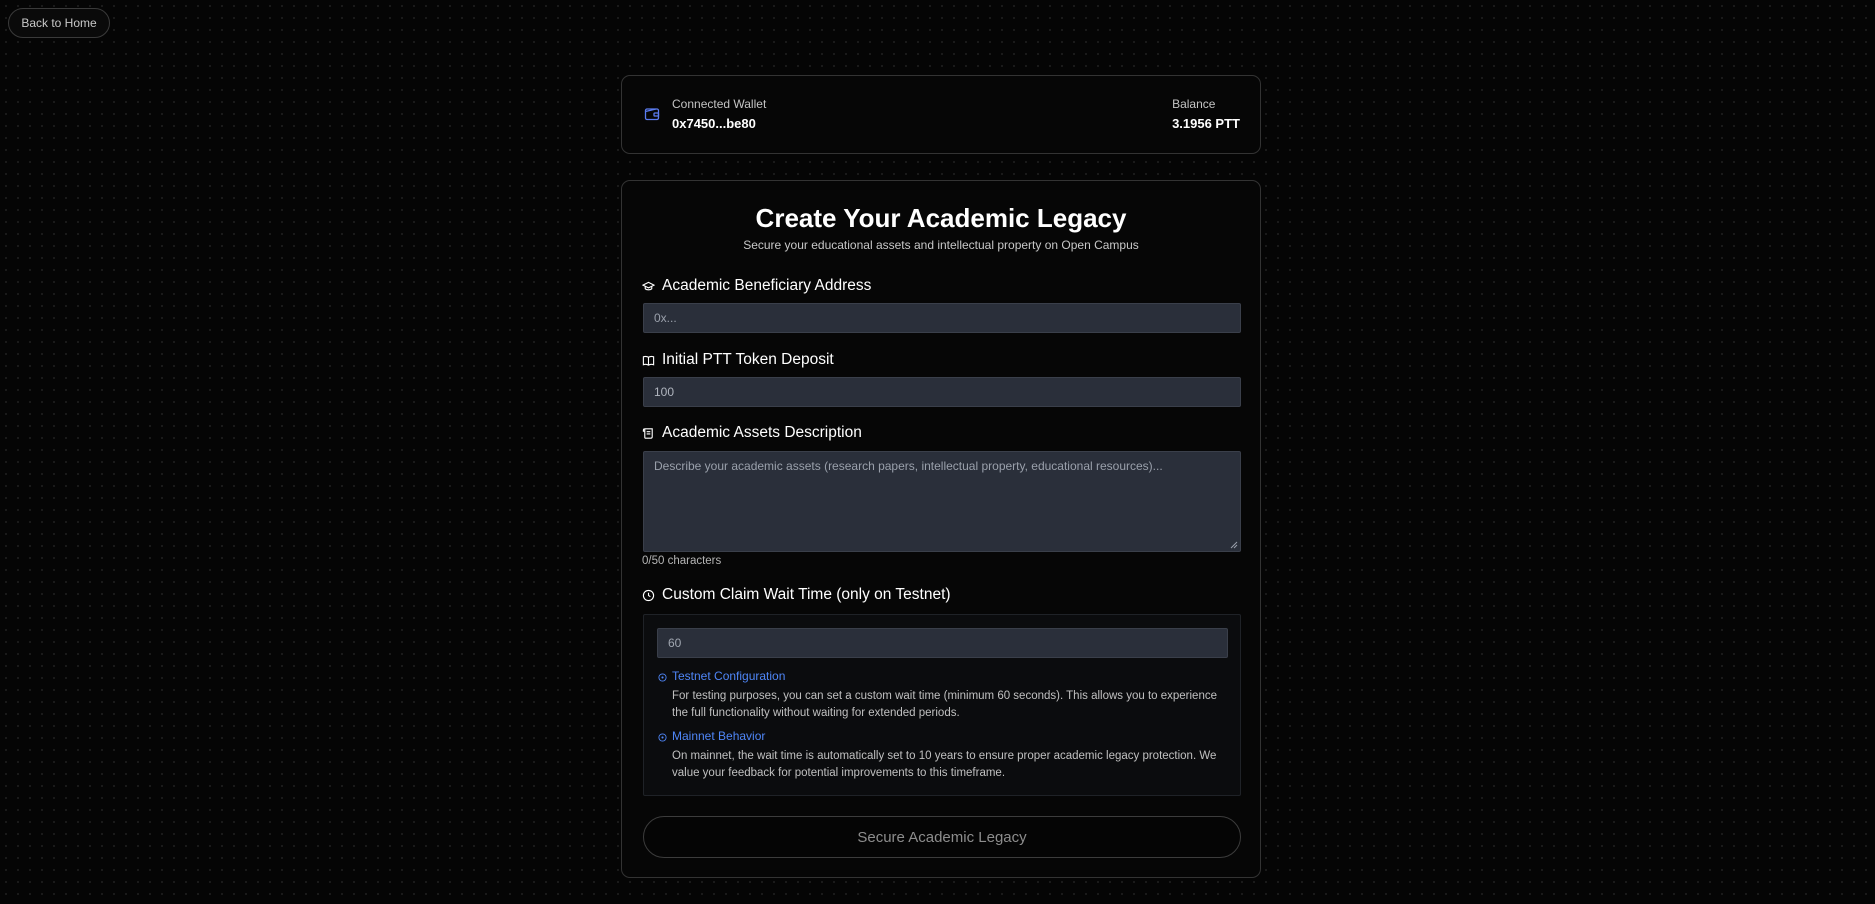  I want to click on deposit-amount-value: 100, so click(664, 392).